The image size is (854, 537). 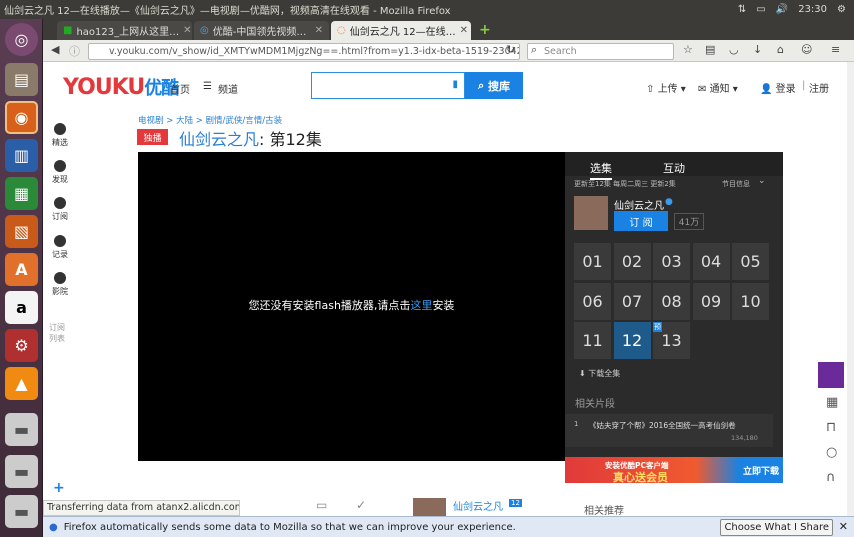 What do you see at coordinates (210, 120) in the screenshot?
I see `breadcrumb: 电视剧 > 大陆 > 剧情/武侠/言情/古装` at bounding box center [210, 120].